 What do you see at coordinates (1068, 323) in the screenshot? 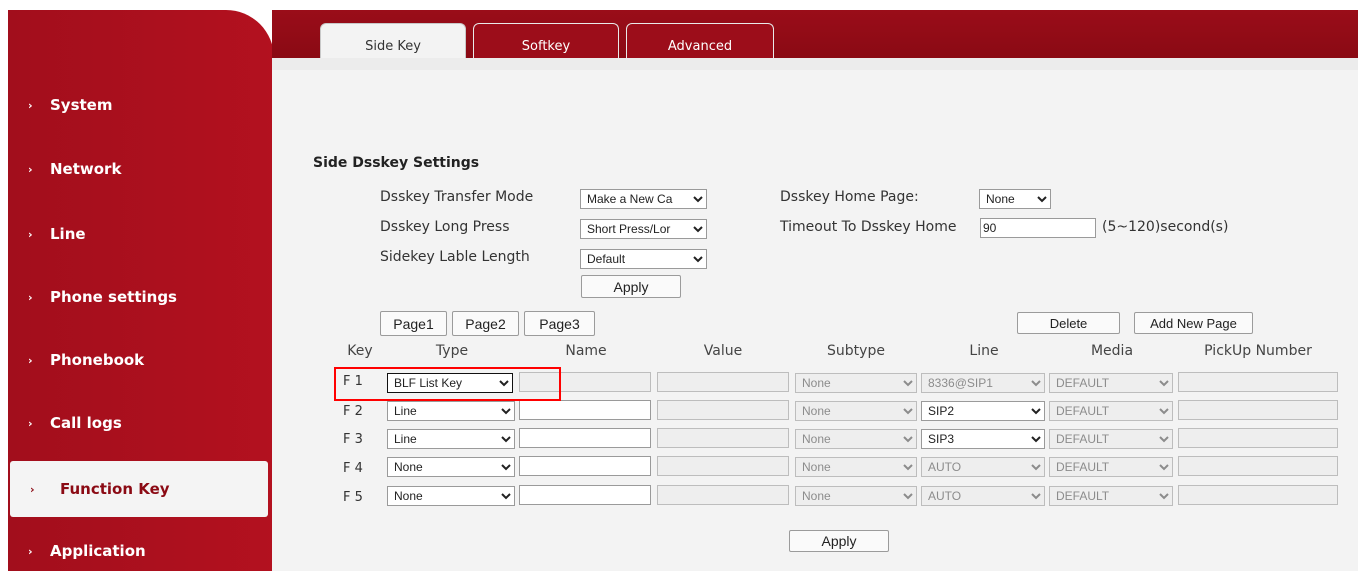
I see `delete-page-button: Delete` at bounding box center [1068, 323].